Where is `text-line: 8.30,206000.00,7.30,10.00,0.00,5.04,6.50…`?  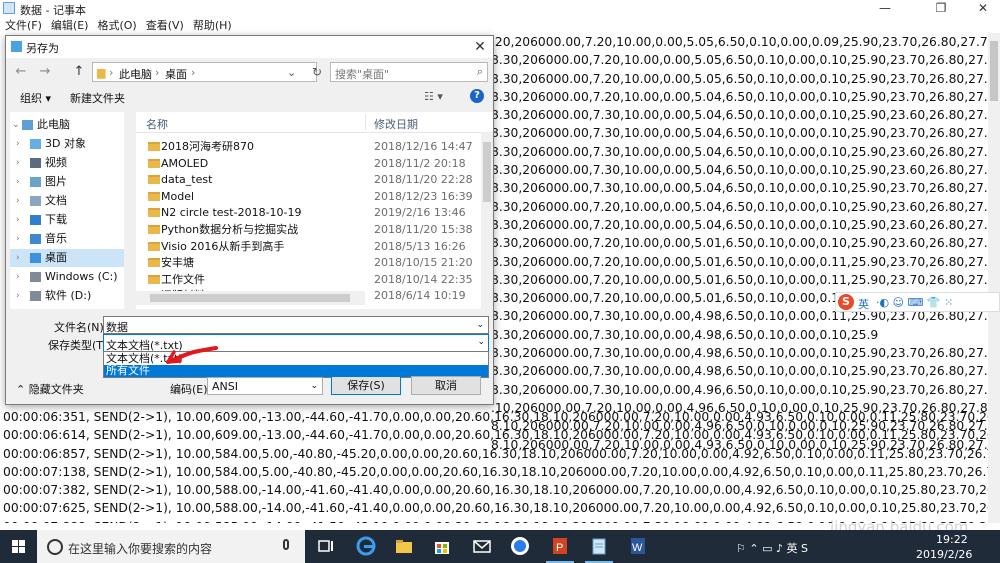 text-line: 8.30,206000.00,7.30,10.00,0.00,5.04,6.50… is located at coordinates (739, 151).